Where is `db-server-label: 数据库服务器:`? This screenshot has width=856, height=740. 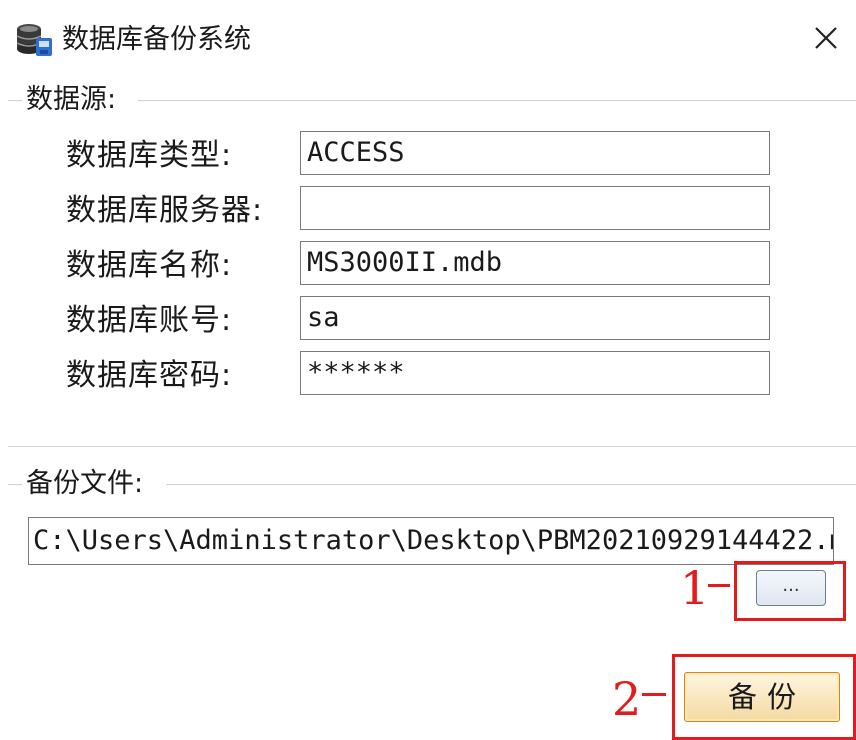
db-server-label: 数据库服务器: is located at coordinates (165, 210).